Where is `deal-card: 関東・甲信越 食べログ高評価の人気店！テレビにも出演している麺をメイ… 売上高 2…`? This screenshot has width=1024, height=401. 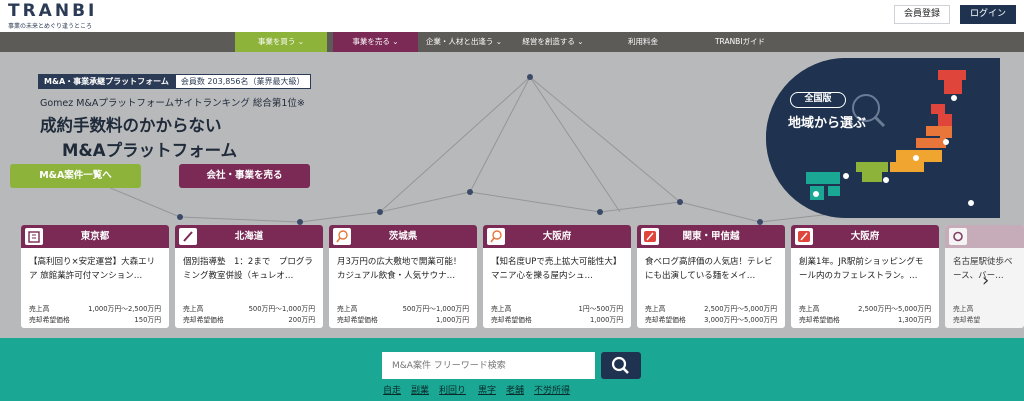
deal-card: 関東・甲信越 食べログ高評価の人気店！テレビにも出演している麺をメイ… 売上高 2… is located at coordinates (711, 276).